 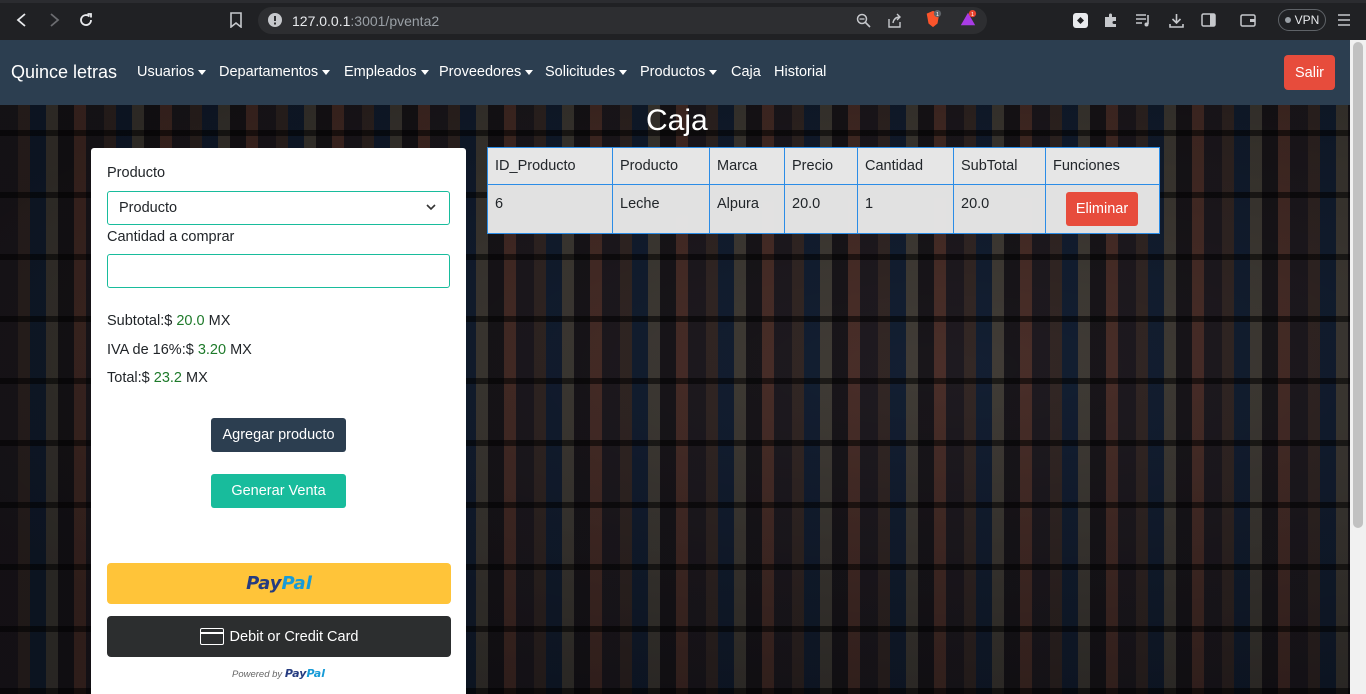 I want to click on total-line: Total:$ 23.2 MX, so click(x=157, y=378).